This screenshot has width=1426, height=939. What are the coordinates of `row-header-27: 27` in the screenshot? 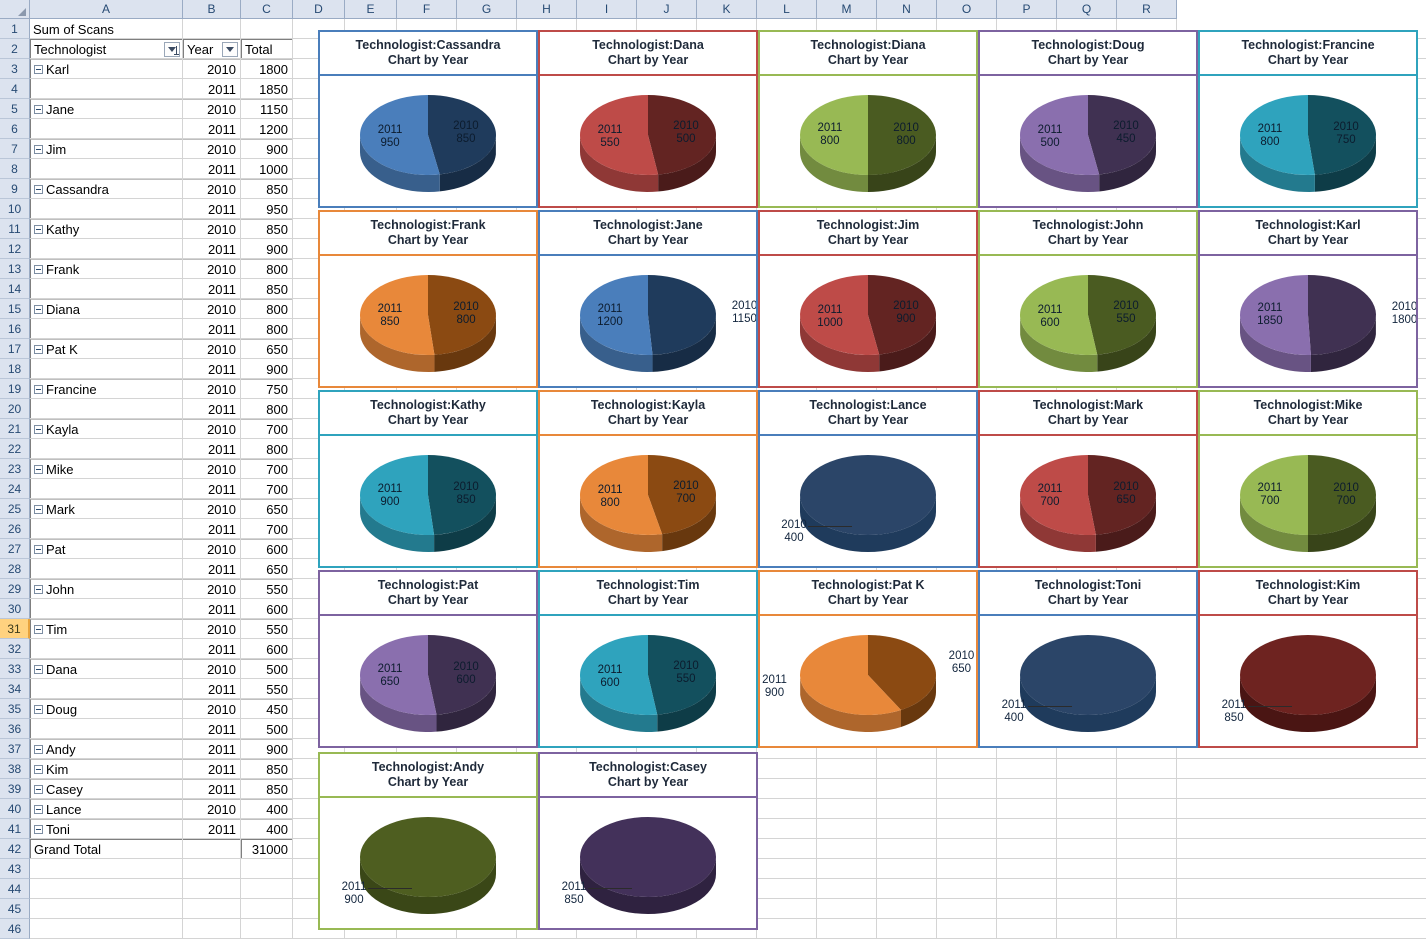 It's located at (15, 549).